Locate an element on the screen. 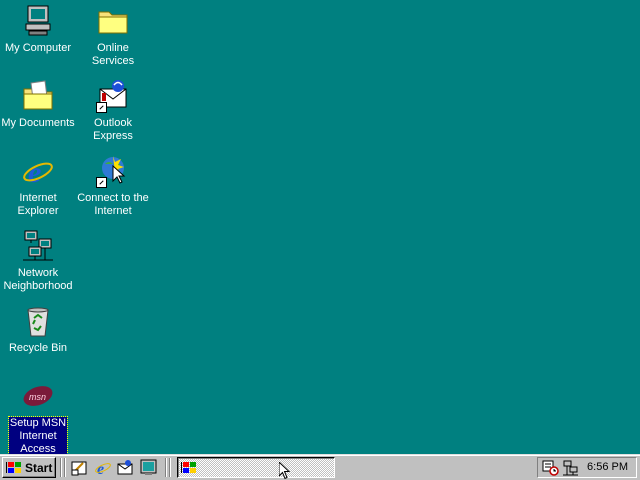 This screenshot has height=480, width=640. desktop-icon-label: Outlook Express is located at coordinates (113, 129).